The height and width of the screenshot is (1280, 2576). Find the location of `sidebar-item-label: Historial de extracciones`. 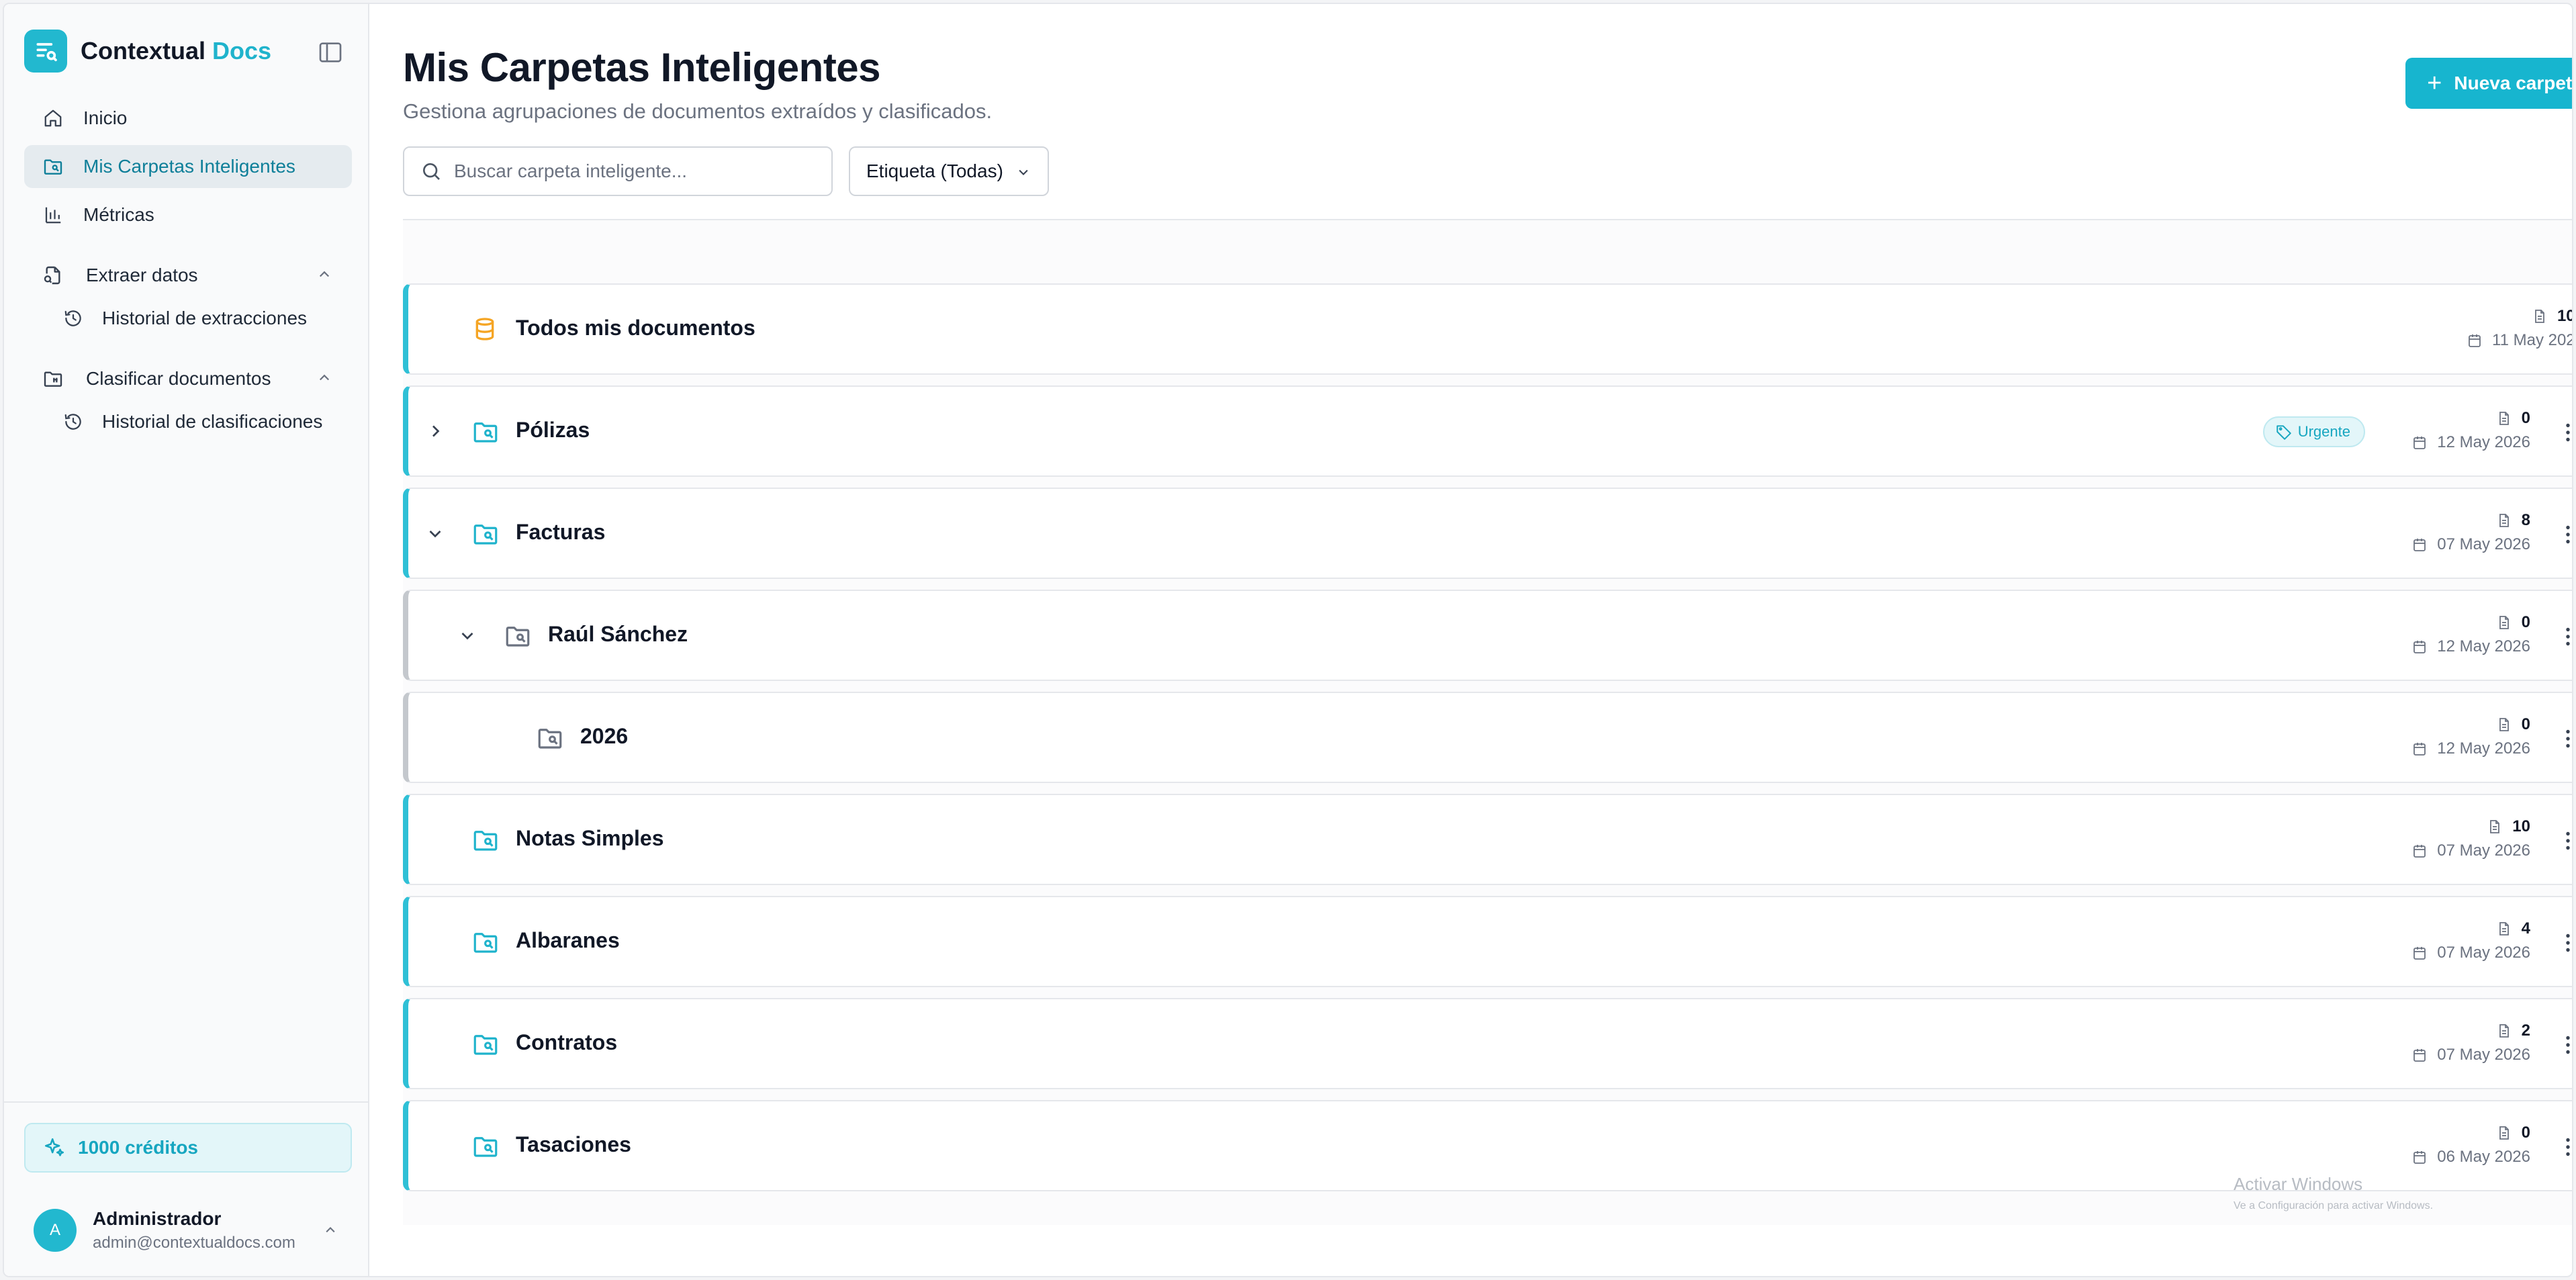

sidebar-item-label: Historial de extracciones is located at coordinates (205, 318).